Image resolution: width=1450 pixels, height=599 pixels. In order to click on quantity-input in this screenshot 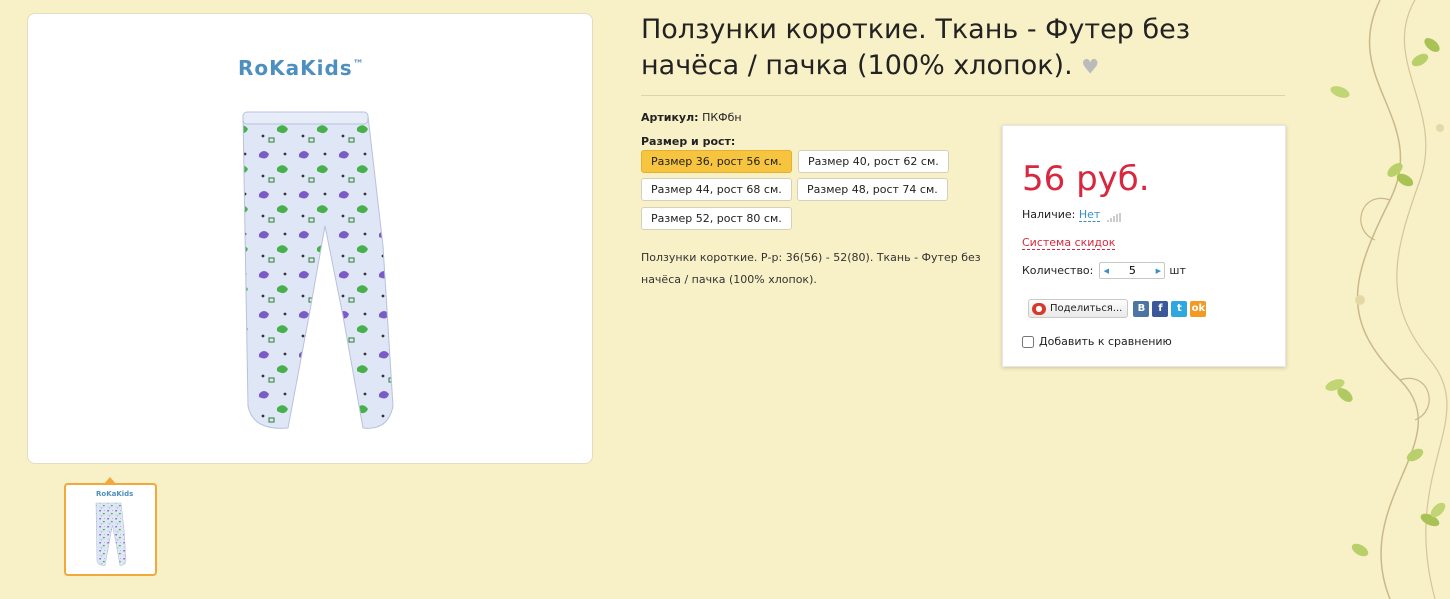, I will do `click(1132, 270)`.